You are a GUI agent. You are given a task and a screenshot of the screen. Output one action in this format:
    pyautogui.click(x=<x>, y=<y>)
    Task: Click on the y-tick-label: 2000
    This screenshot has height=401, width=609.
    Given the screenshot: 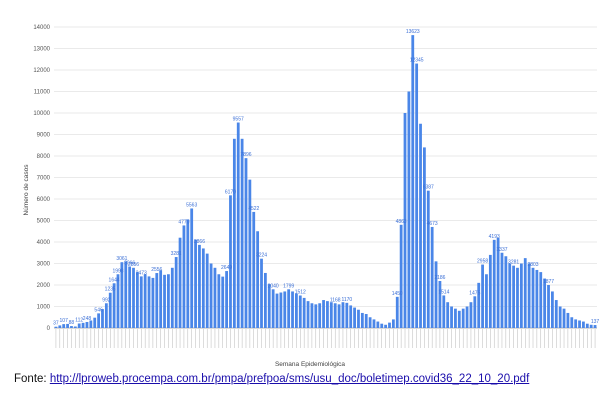 What is the action you would take?
    pyautogui.click(x=44, y=286)
    